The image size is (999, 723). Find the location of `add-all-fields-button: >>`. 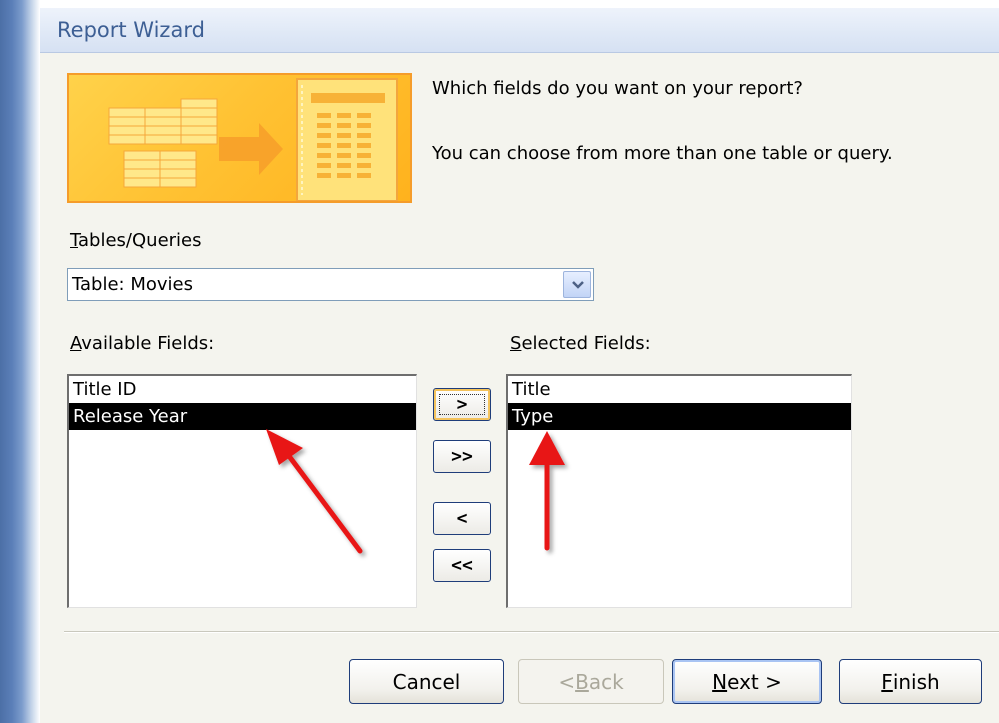

add-all-fields-button: >> is located at coordinates (462, 456).